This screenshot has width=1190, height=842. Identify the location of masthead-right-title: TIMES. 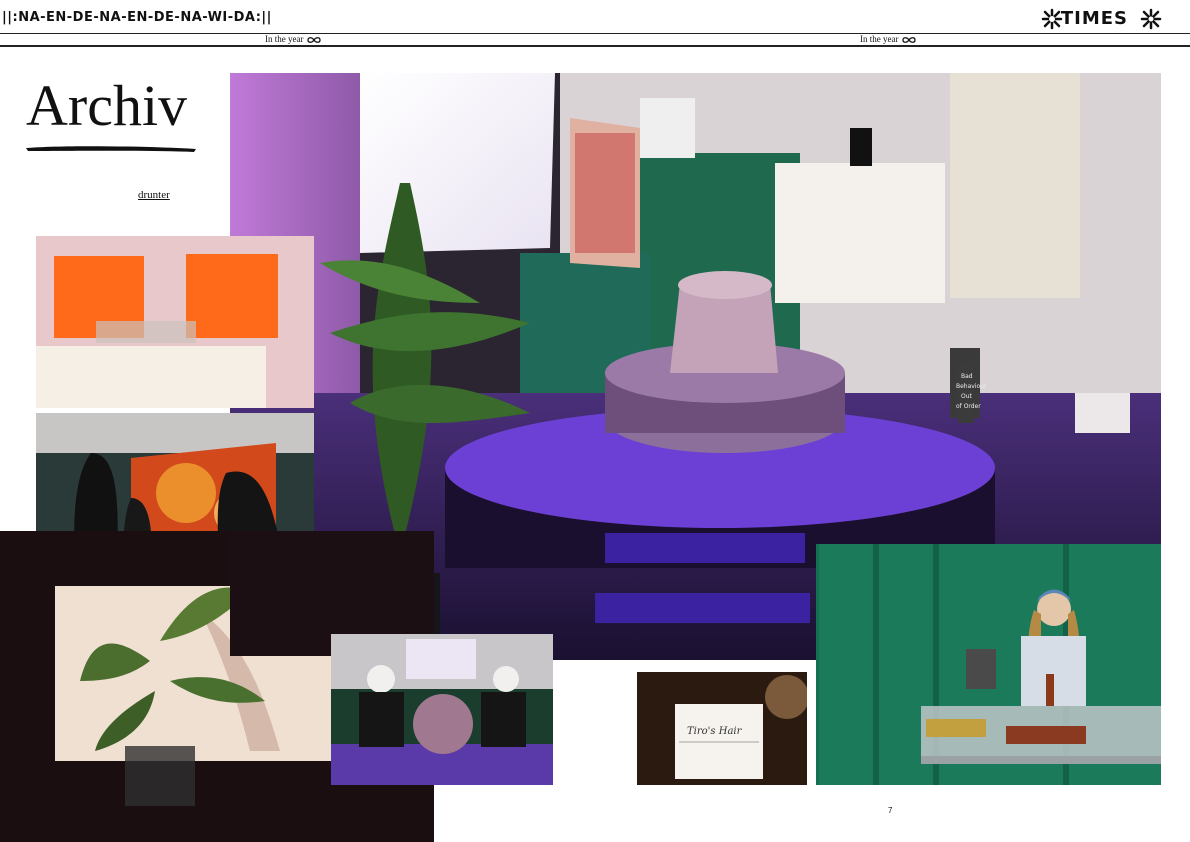
(1094, 18).